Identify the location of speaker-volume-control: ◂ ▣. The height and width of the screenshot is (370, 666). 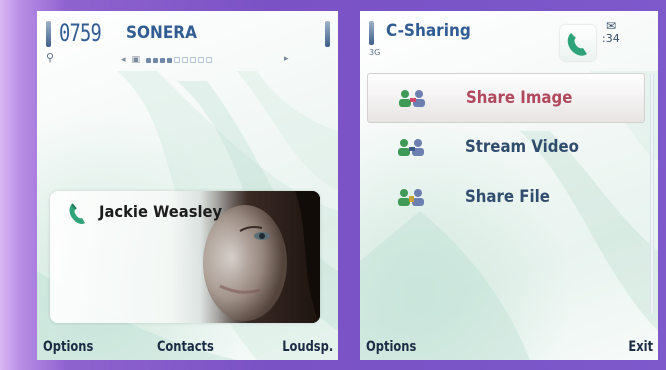
(167, 60).